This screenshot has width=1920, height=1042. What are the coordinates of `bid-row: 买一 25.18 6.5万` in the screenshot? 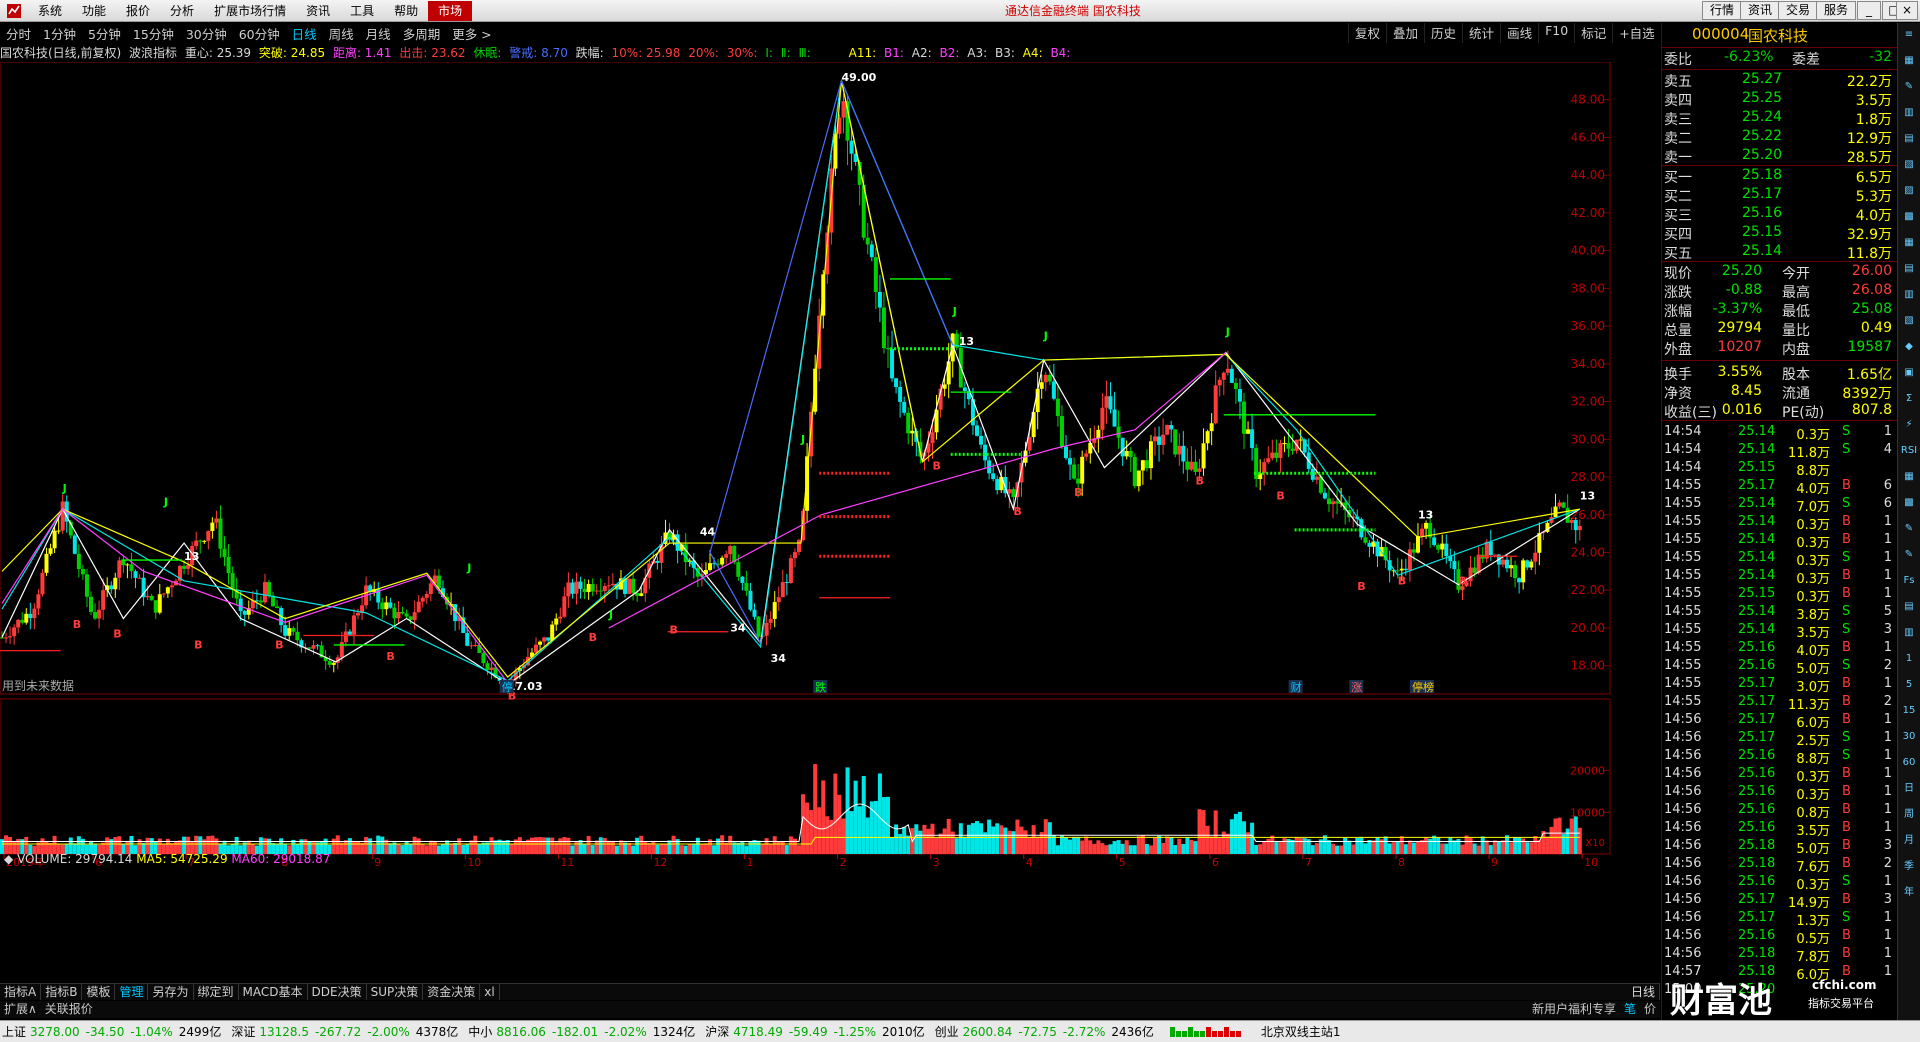 It's located at (1779, 176).